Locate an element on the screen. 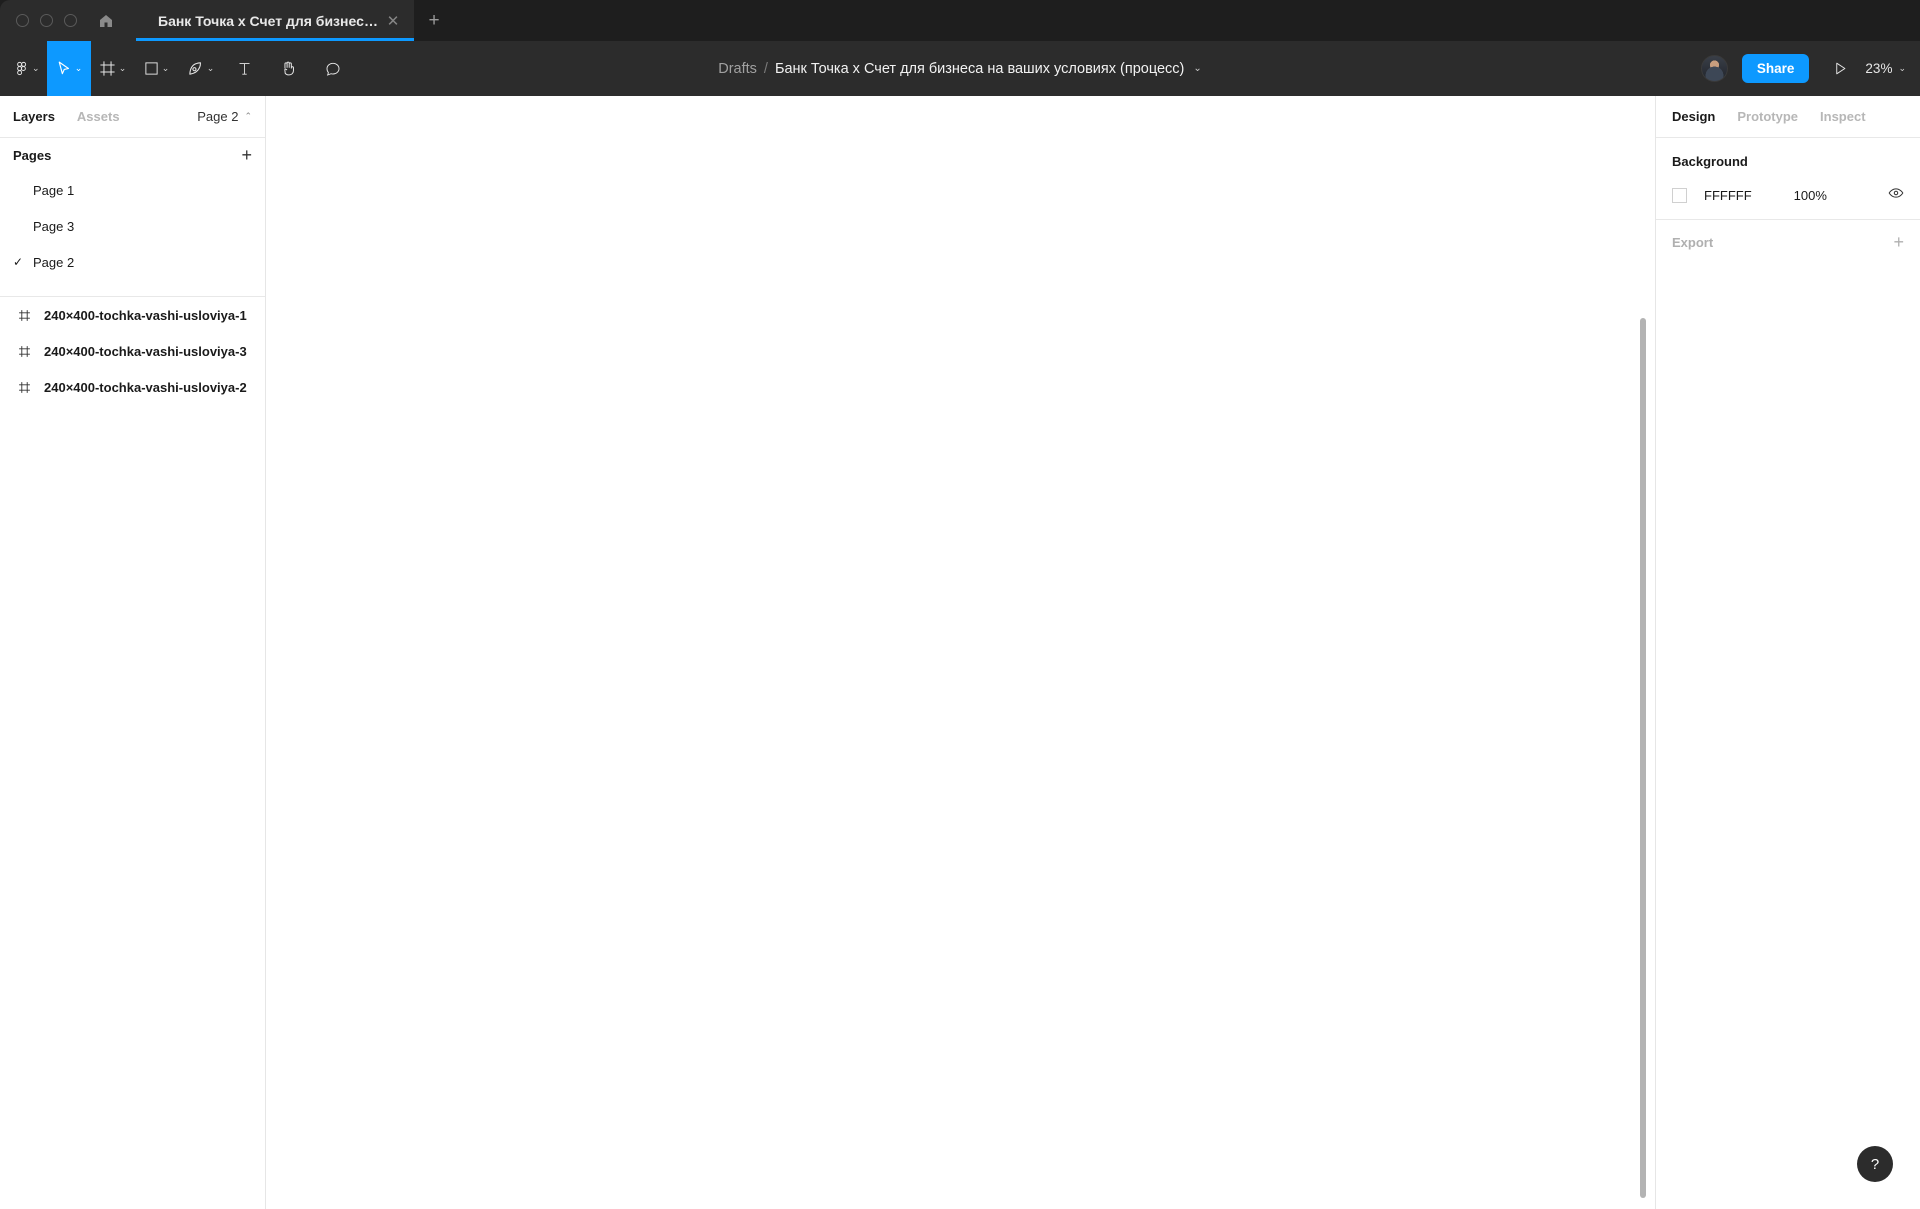  add-page-button: + is located at coordinates (246, 155).